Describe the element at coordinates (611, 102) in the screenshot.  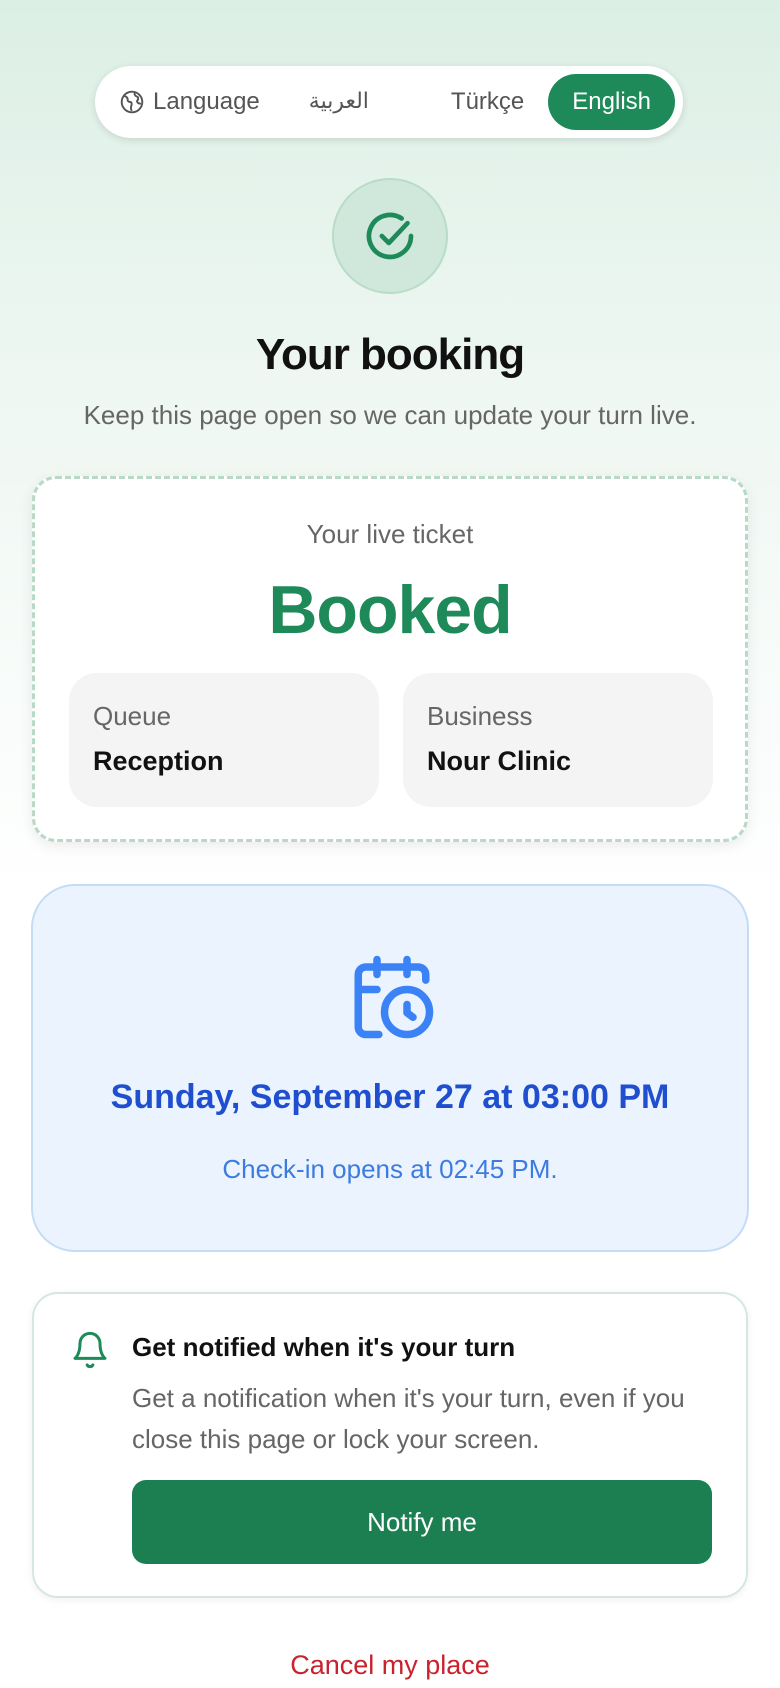
I see `language-option-english: English` at that location.